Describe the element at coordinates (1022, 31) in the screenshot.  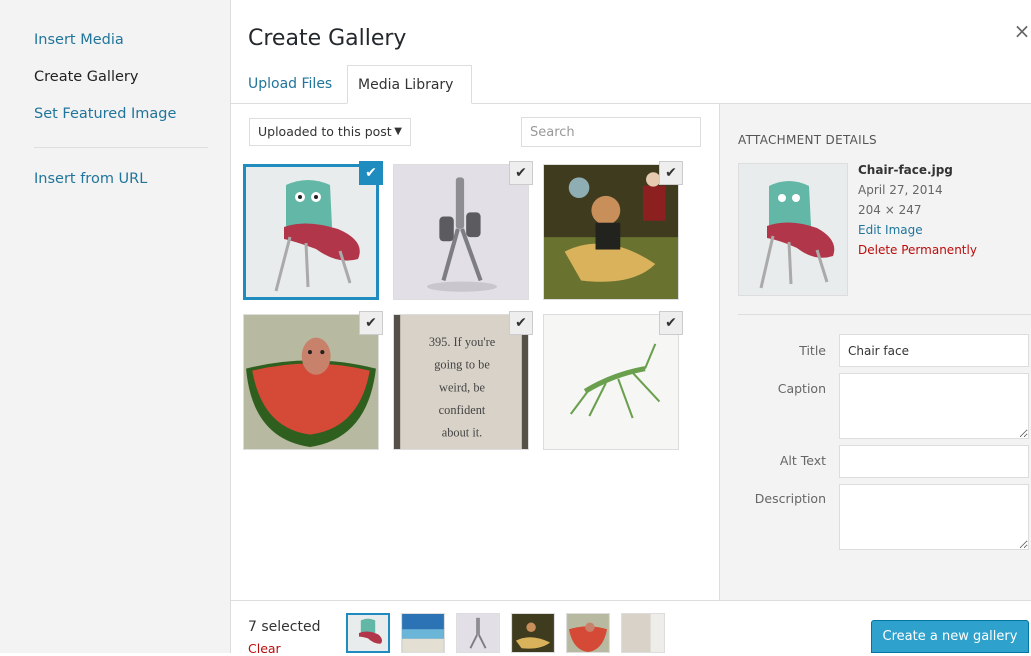
I see `close-icon: ×` at that location.